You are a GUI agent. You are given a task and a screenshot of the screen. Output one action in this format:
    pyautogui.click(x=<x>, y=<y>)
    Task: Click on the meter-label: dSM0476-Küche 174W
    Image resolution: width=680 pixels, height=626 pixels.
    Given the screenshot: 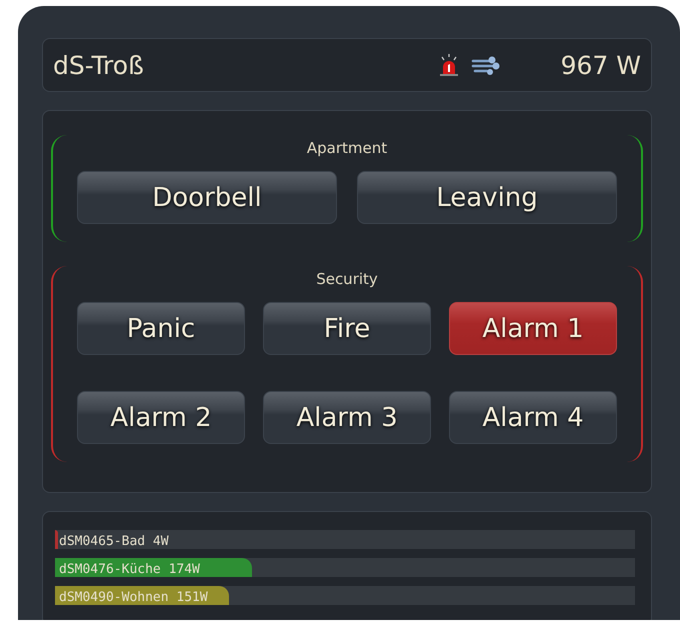 What is the action you would take?
    pyautogui.click(x=129, y=569)
    